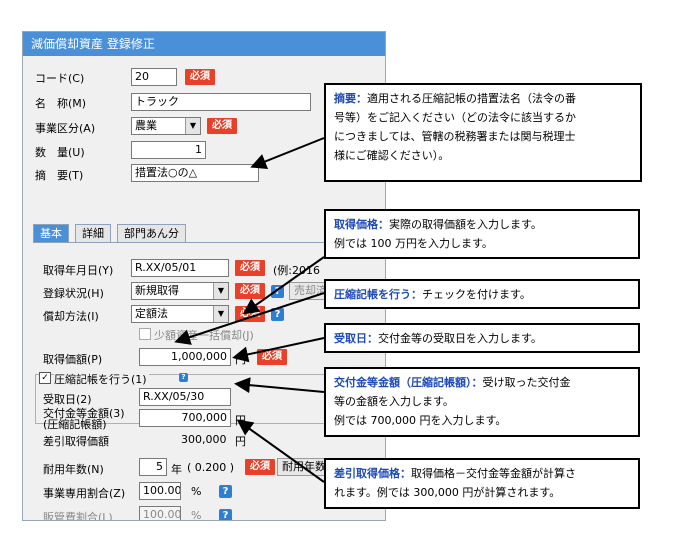 Image resolution: width=680 pixels, height=541 pixels. What do you see at coordinates (455, 136) in the screenshot?
I see `callout-summary-line: につきましては、管轄の税務署または関与税理士` at bounding box center [455, 136].